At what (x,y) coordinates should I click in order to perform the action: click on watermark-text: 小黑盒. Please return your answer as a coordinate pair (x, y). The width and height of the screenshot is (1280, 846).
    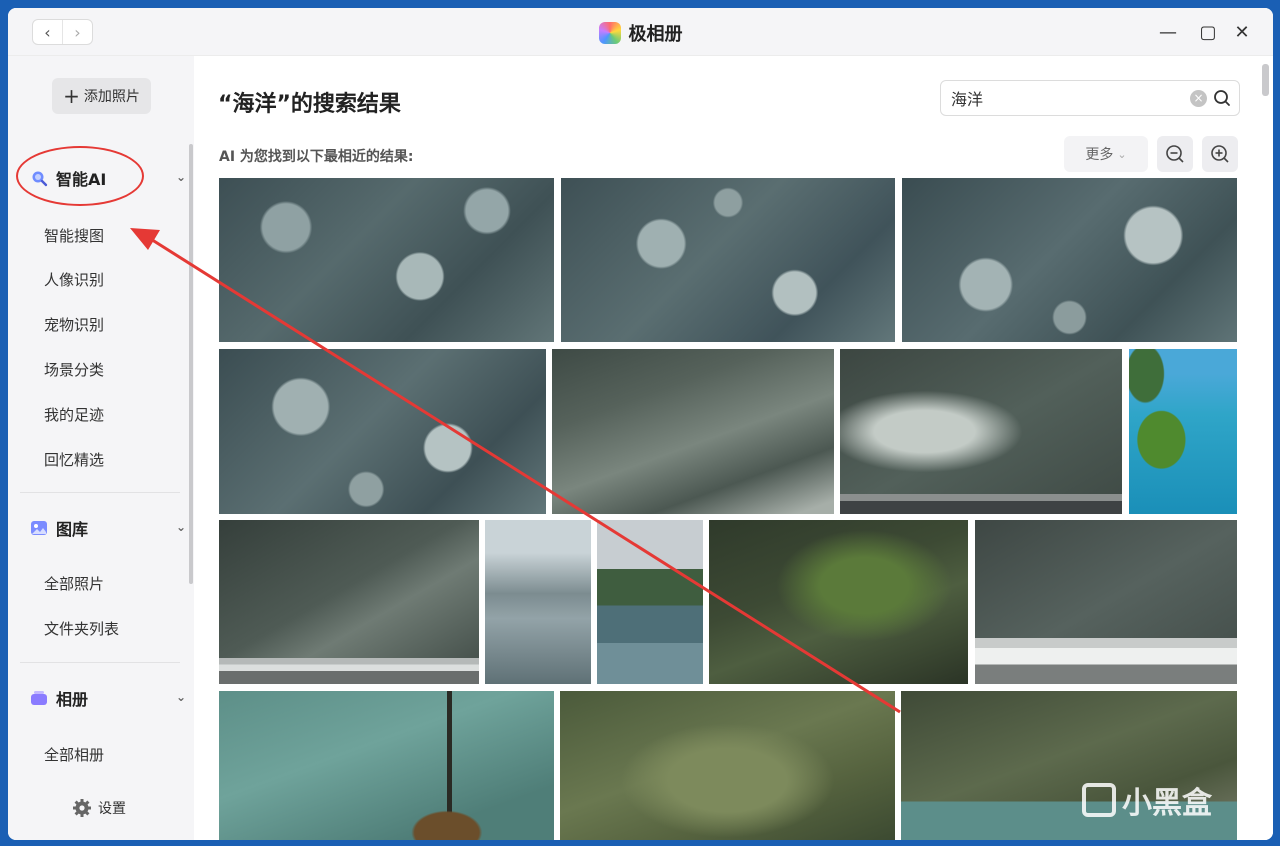
    Looking at the image, I should click on (1167, 803).